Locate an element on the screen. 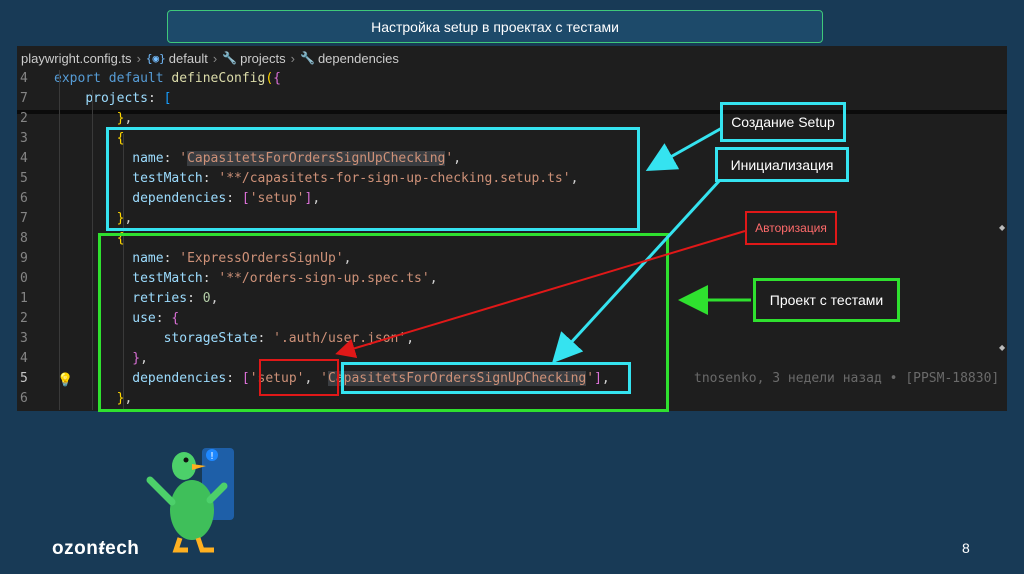  line-number: 1 is located at coordinates (24, 298).